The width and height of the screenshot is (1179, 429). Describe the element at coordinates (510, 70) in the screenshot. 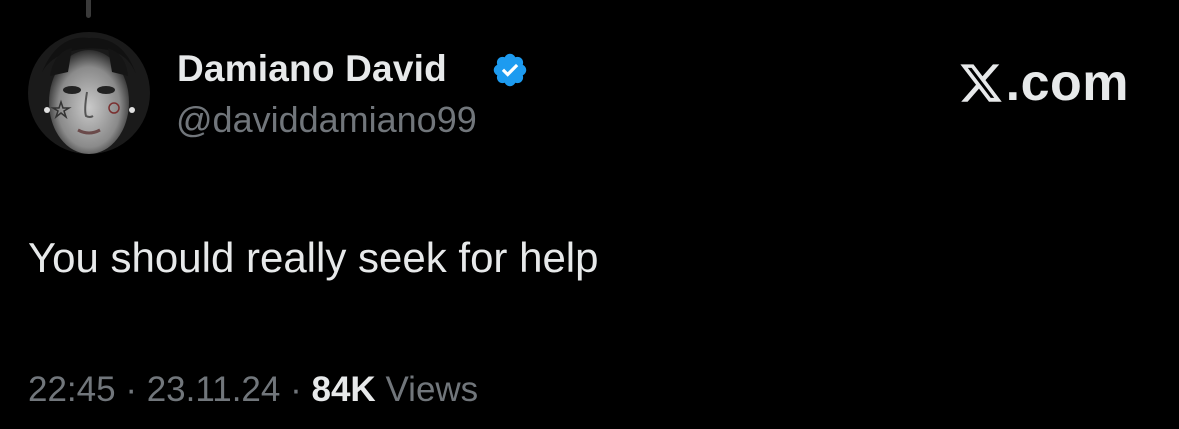

I see `verified-badge-icon` at that location.